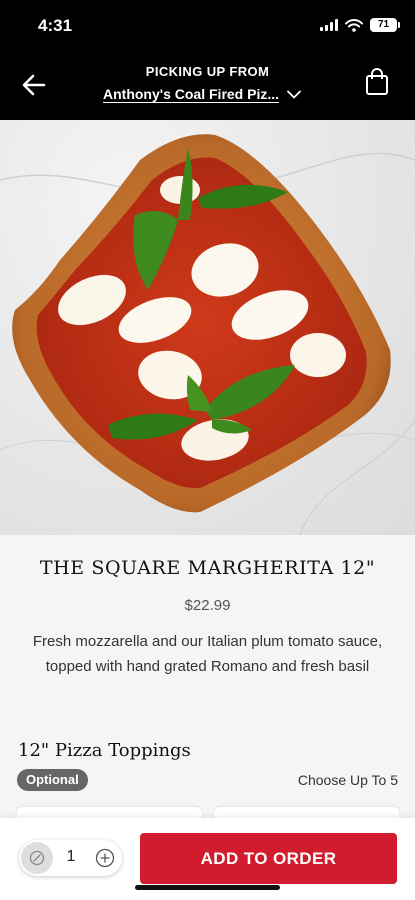 The height and width of the screenshot is (900, 415). Describe the element at coordinates (268, 858) in the screenshot. I see `add-to-order-button: ADD TO ORDER` at that location.